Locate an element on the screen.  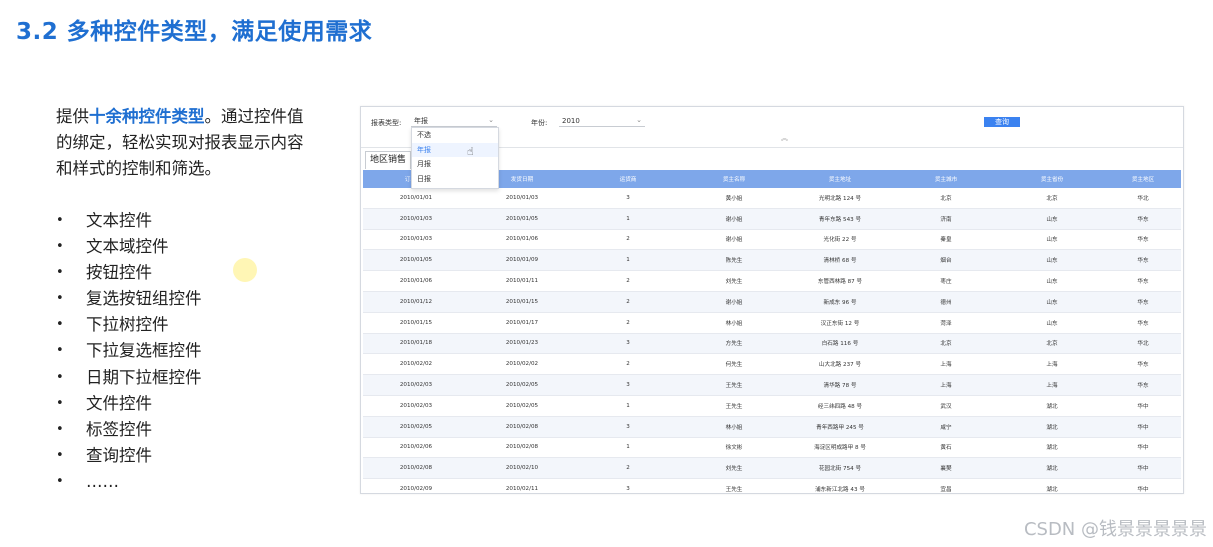
table-cell: 华北 is located at coordinates (1143, 344).